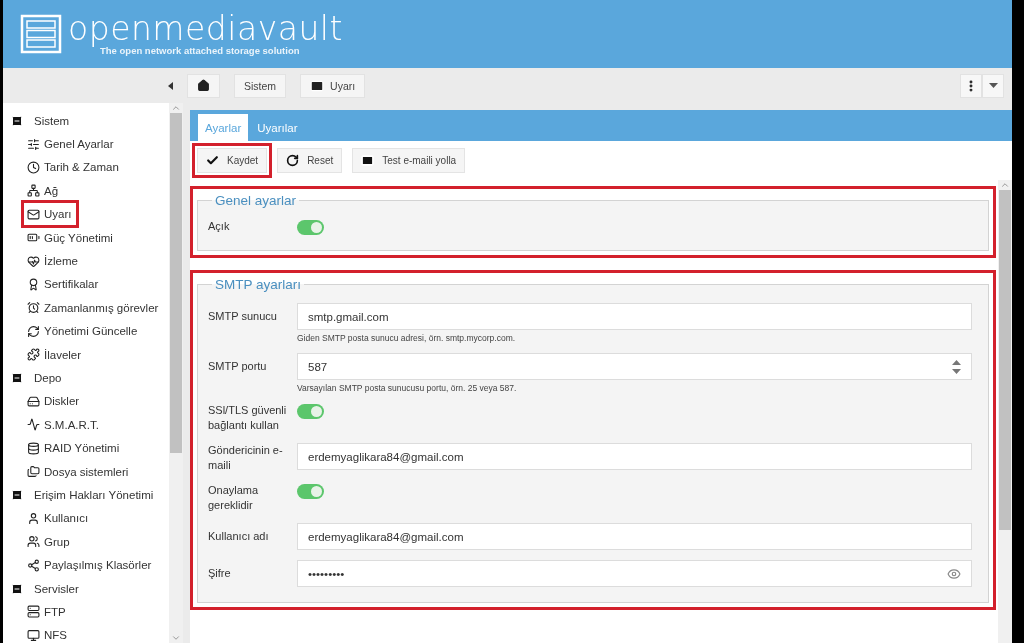 This screenshot has height=643, width=1024. I want to click on check-icon, so click(212, 160).